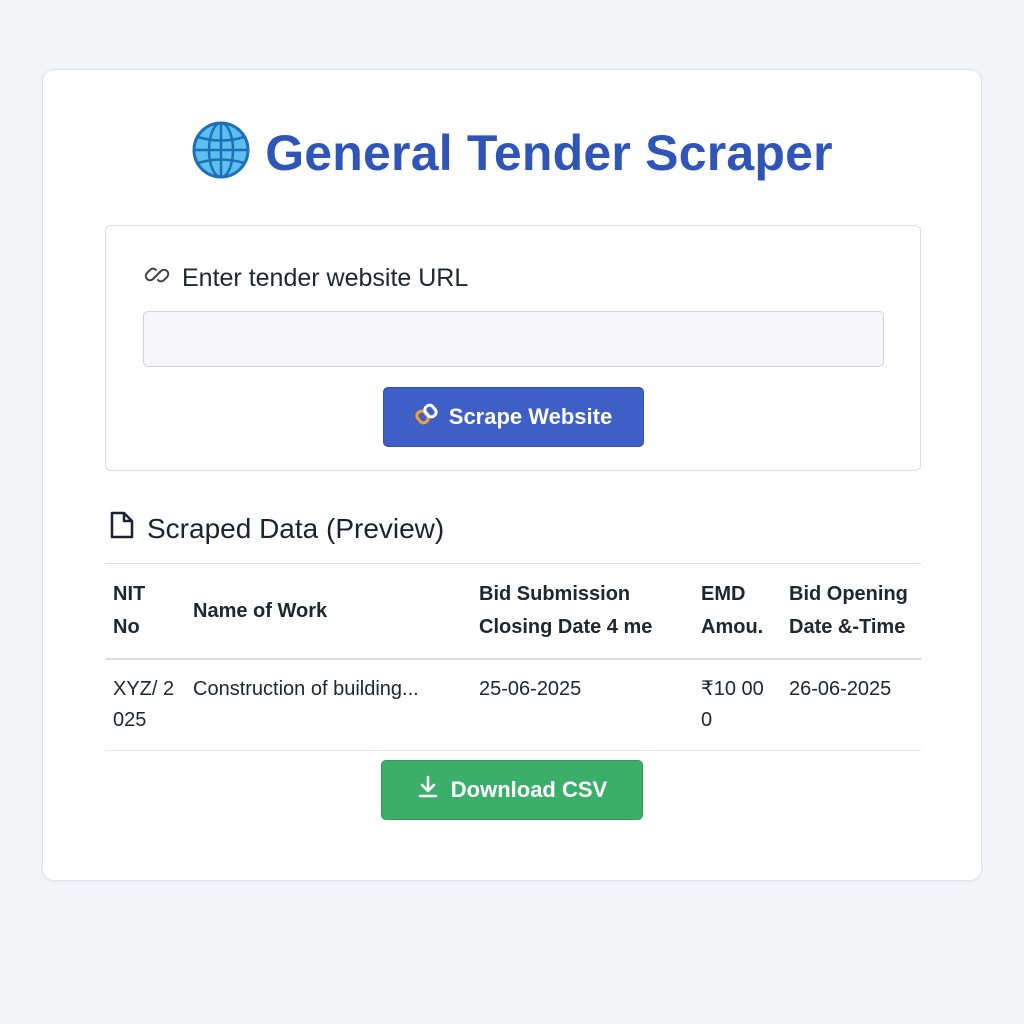 This screenshot has height=1024, width=1024. Describe the element at coordinates (296, 528) in the screenshot. I see `preview-heading: Scraped Data (Preview)` at that location.